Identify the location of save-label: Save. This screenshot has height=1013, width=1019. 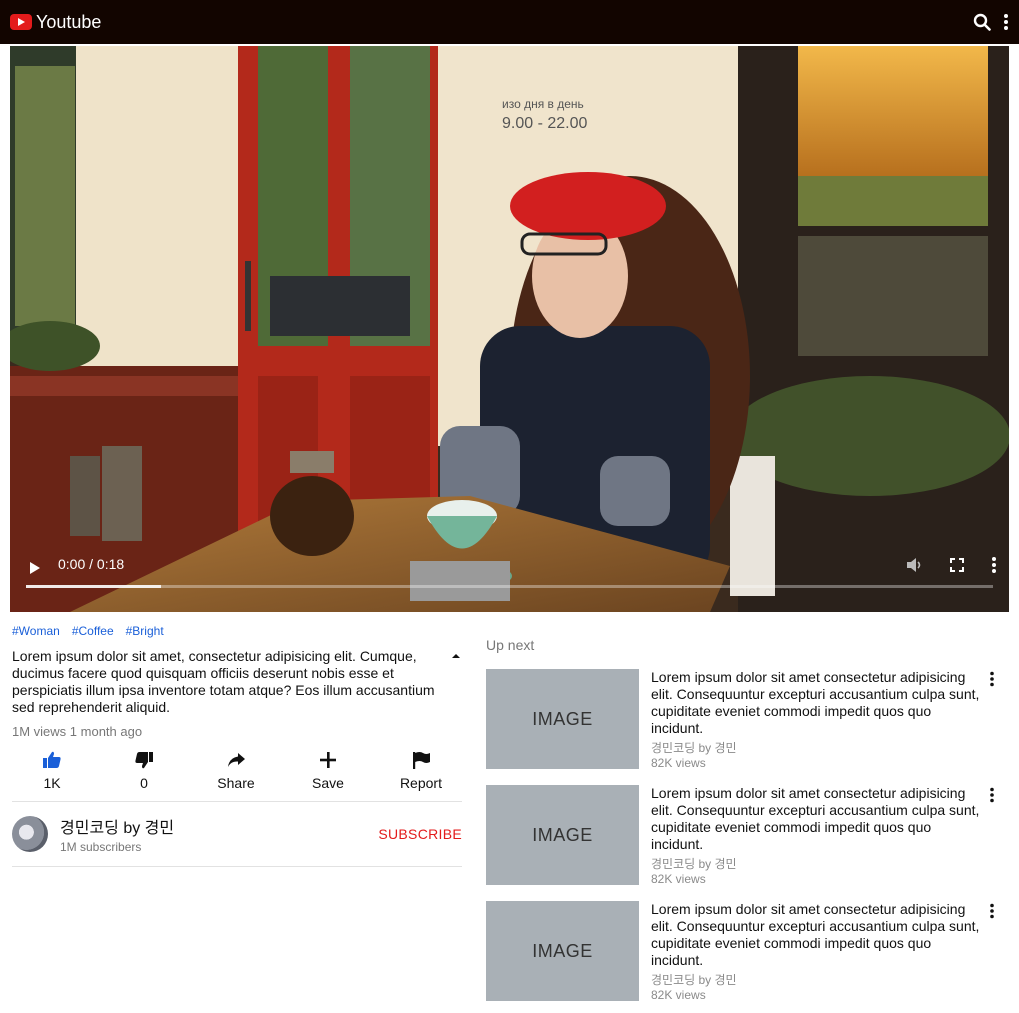
(327, 783).